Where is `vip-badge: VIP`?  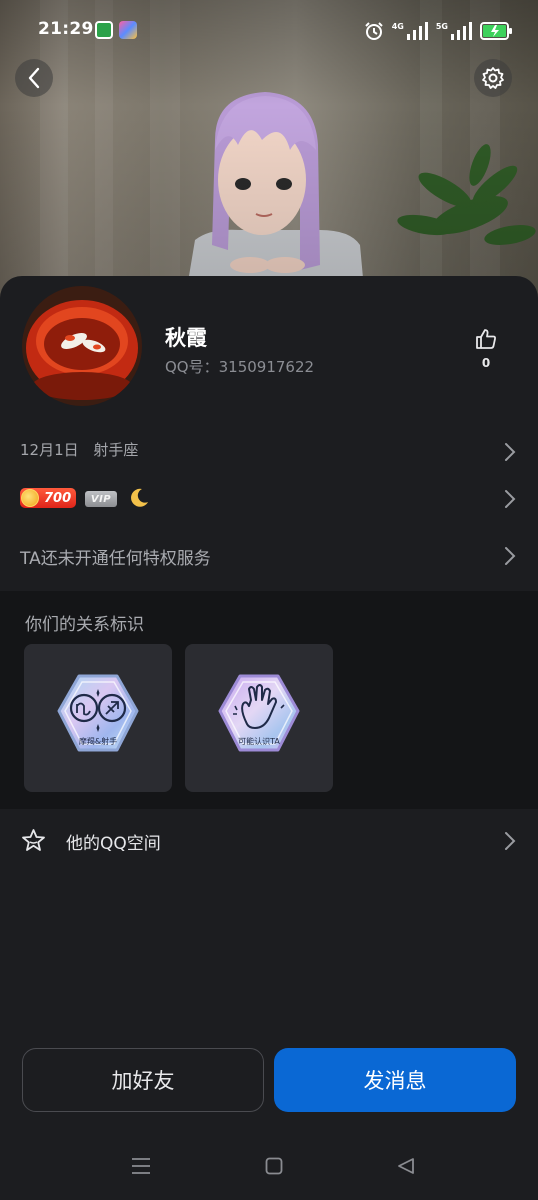
vip-badge: VIP is located at coordinates (101, 499).